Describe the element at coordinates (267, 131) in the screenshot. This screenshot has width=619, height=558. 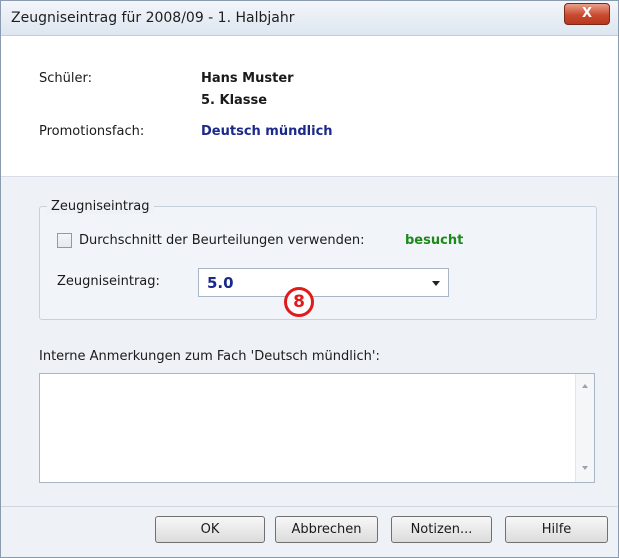
I see `subject-value: Deutsch mündlich` at that location.